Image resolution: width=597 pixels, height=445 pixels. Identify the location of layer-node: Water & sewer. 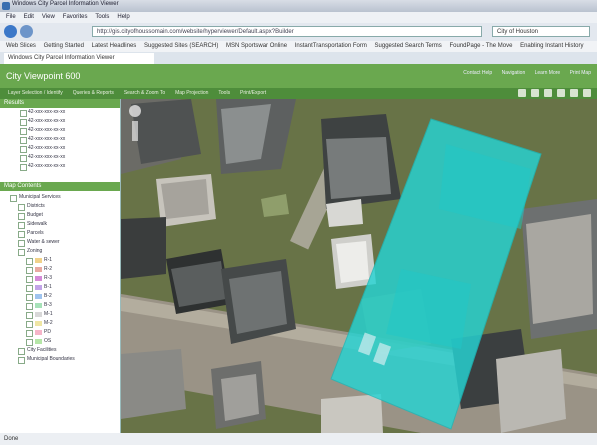
(60, 242).